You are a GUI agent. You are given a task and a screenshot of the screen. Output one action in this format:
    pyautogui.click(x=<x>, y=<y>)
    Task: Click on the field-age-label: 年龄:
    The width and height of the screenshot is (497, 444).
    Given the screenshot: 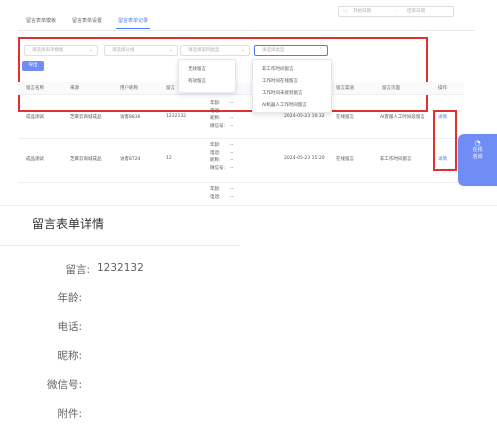 What is the action you would take?
    pyautogui.click(x=69, y=298)
    